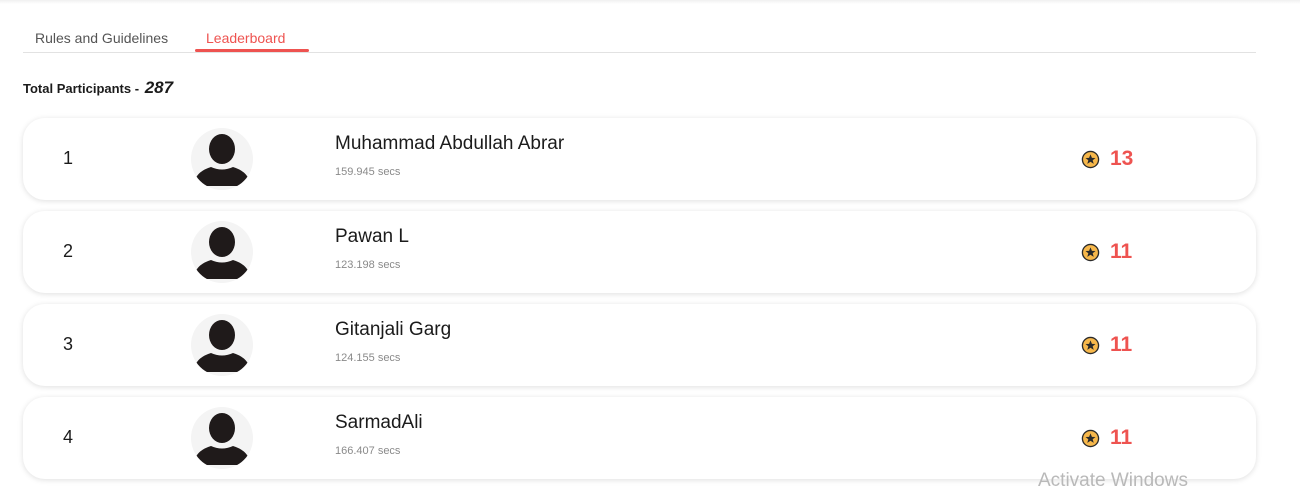 The height and width of the screenshot is (492, 1300). Describe the element at coordinates (372, 236) in the screenshot. I see `participant-name: Pawan L` at that location.